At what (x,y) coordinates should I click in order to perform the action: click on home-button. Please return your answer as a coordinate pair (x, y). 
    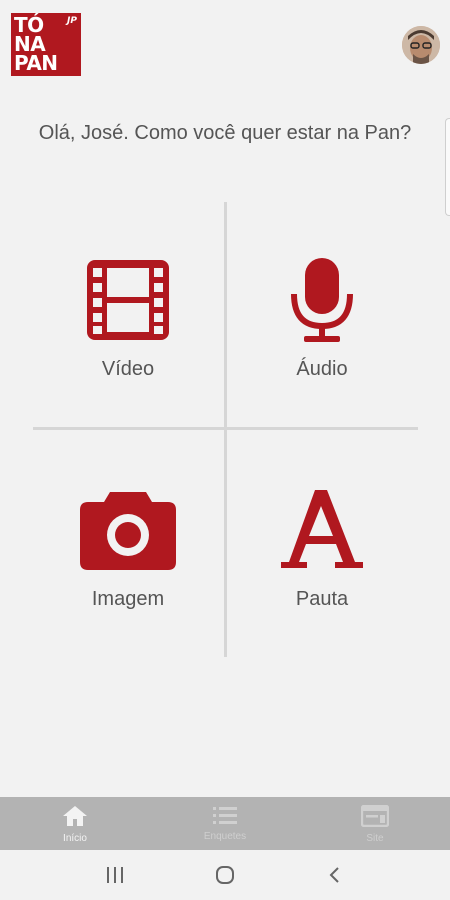
    Looking at the image, I should click on (225, 875).